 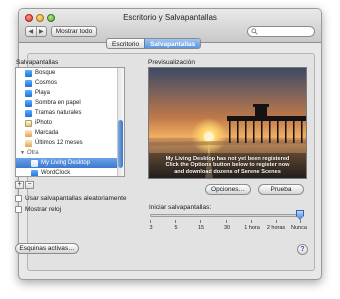 What do you see at coordinates (171, 62) in the screenshot?
I see `preview-title: Previsualización` at bounding box center [171, 62].